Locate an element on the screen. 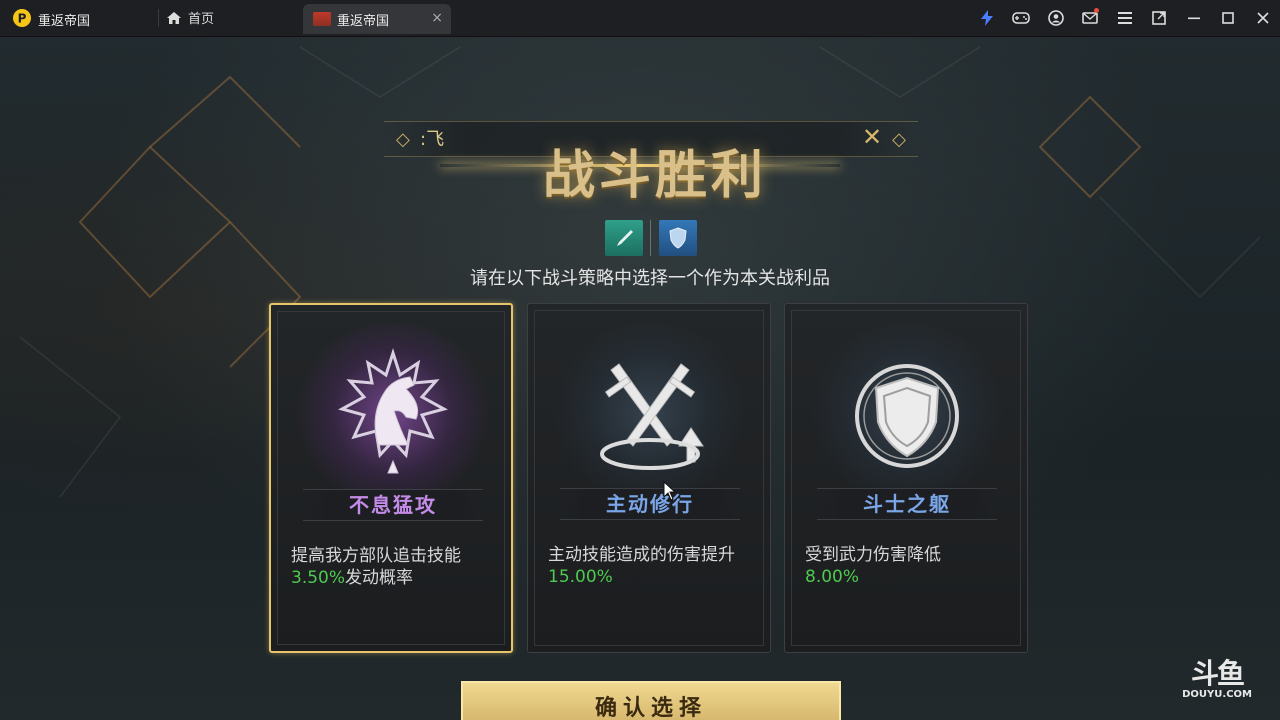  card-desc-text: 主动技能造成的伤害提升 is located at coordinates (641, 555).